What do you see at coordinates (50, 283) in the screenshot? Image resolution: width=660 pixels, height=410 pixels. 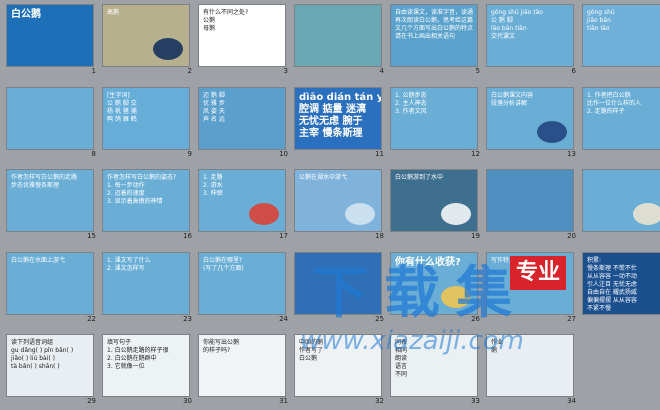 I see `slide-preview: 白公鹅在水面上游弋` at bounding box center [50, 283].